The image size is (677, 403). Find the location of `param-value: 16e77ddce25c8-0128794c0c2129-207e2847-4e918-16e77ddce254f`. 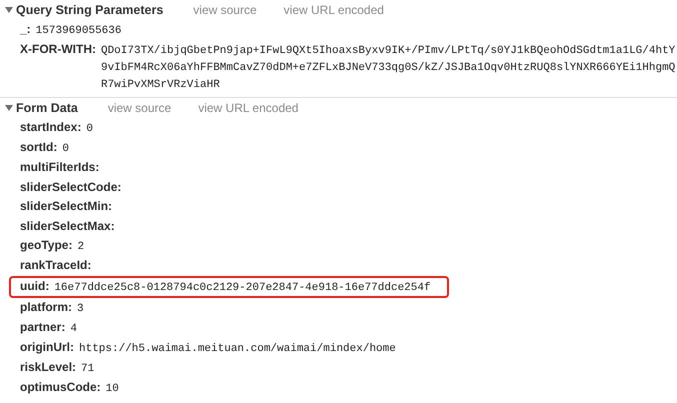

param-value: 16e77ddce25c8-0128794c0c2129-207e2847-4e918-16e77ddce254f is located at coordinates (243, 288).